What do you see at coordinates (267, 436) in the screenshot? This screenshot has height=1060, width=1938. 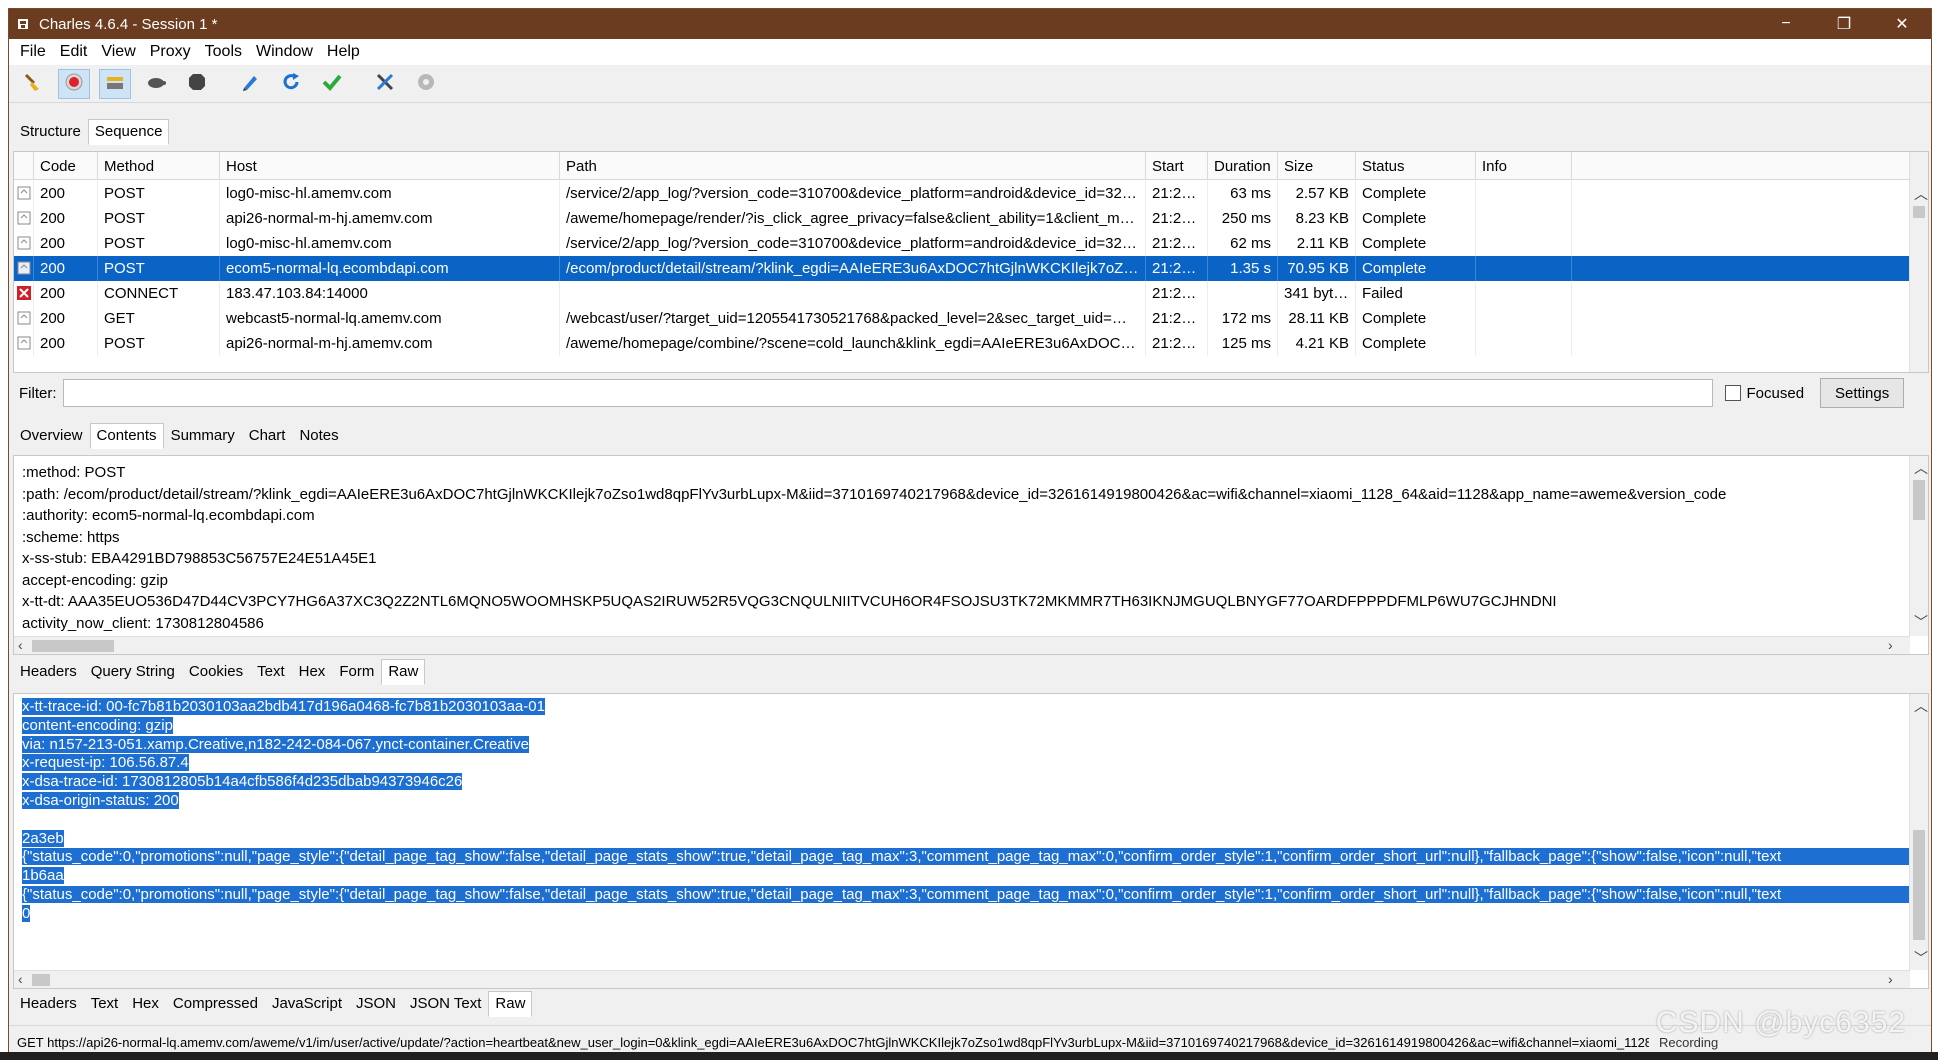 I see `tab-chart: Chart` at bounding box center [267, 436].